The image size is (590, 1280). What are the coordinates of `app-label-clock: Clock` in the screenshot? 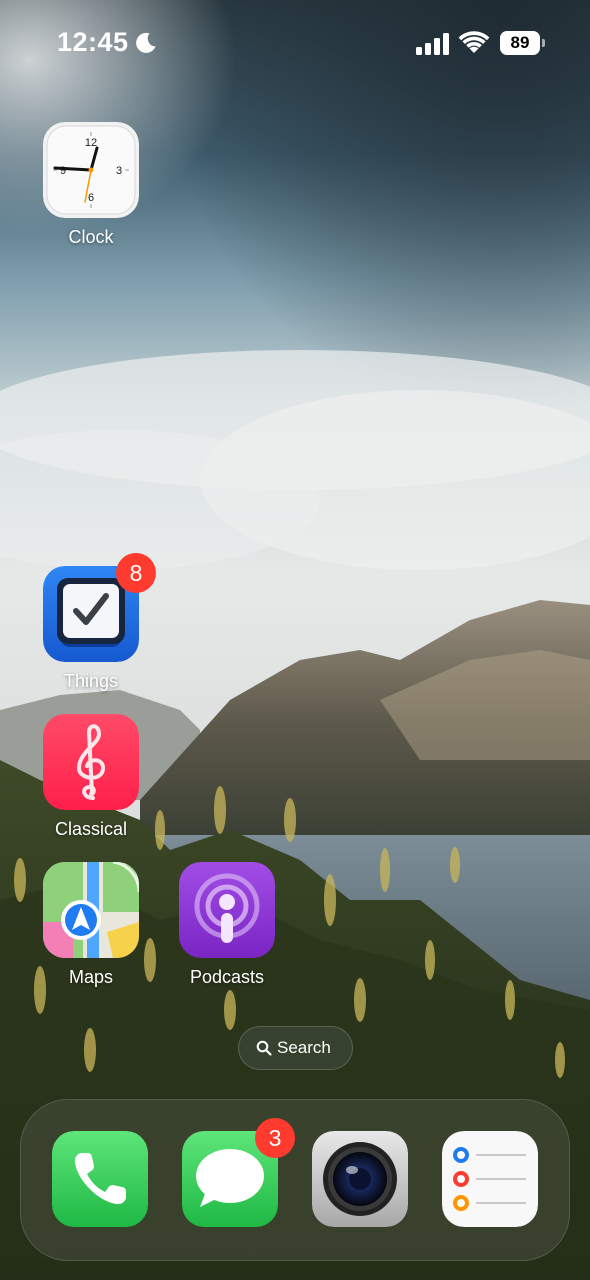 It's located at (91, 237).